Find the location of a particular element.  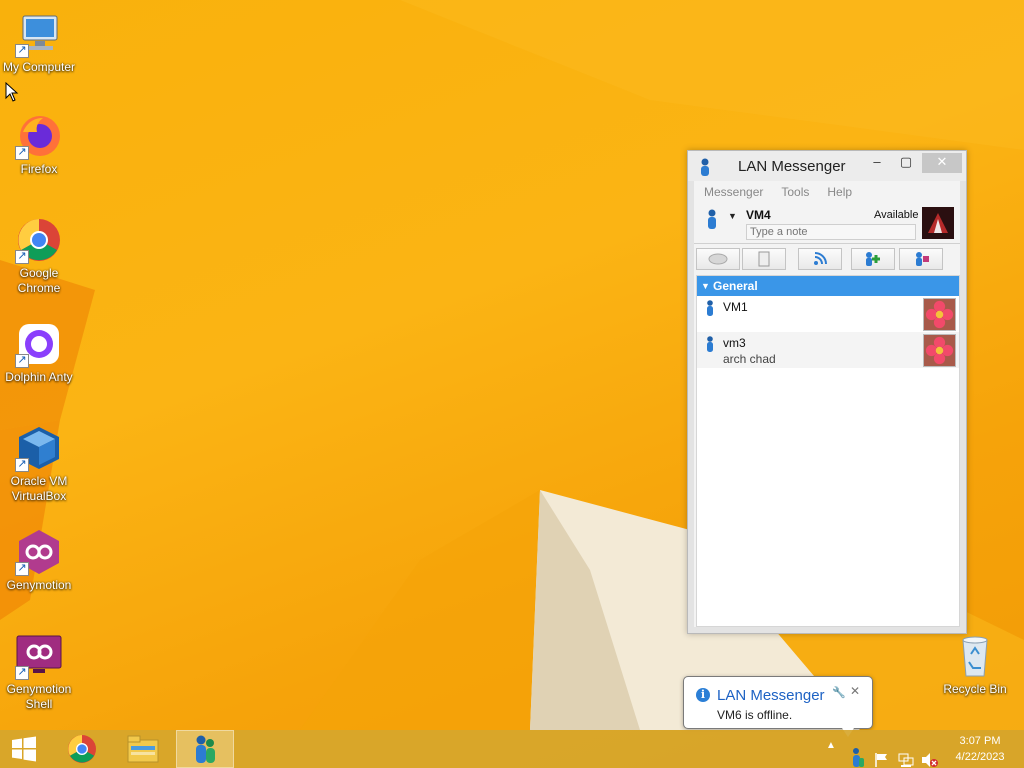

desktop-icon-recycle-bin: Recycle Bin is located at coordinates (975, 664).